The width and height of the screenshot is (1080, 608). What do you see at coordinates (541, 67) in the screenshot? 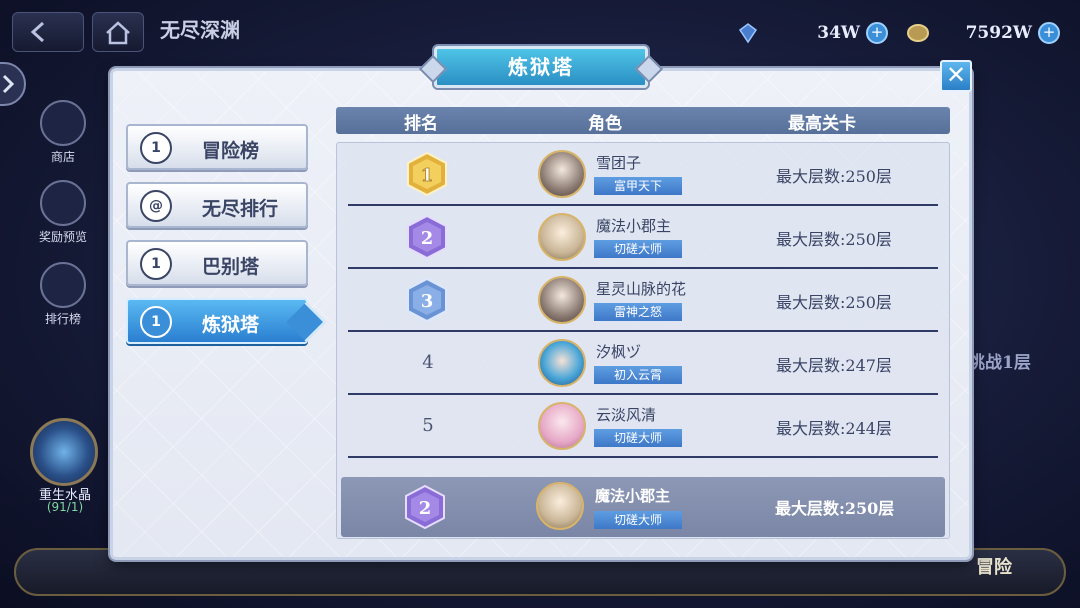
I see `panel-title: 炼狱塔` at bounding box center [541, 67].